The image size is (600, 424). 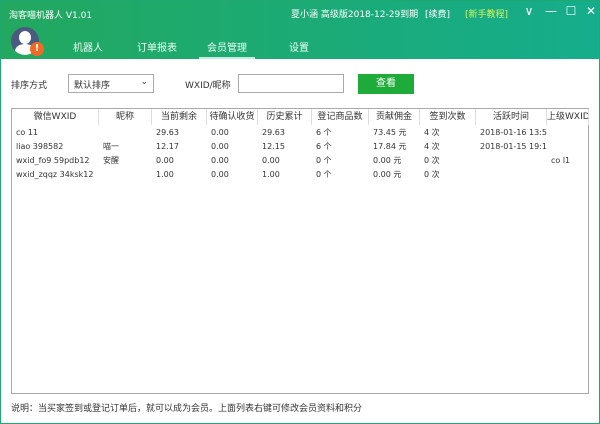 What do you see at coordinates (355, 15) in the screenshot?
I see `account-info: 夏小涵 高级版2018-12-29到期` at bounding box center [355, 15].